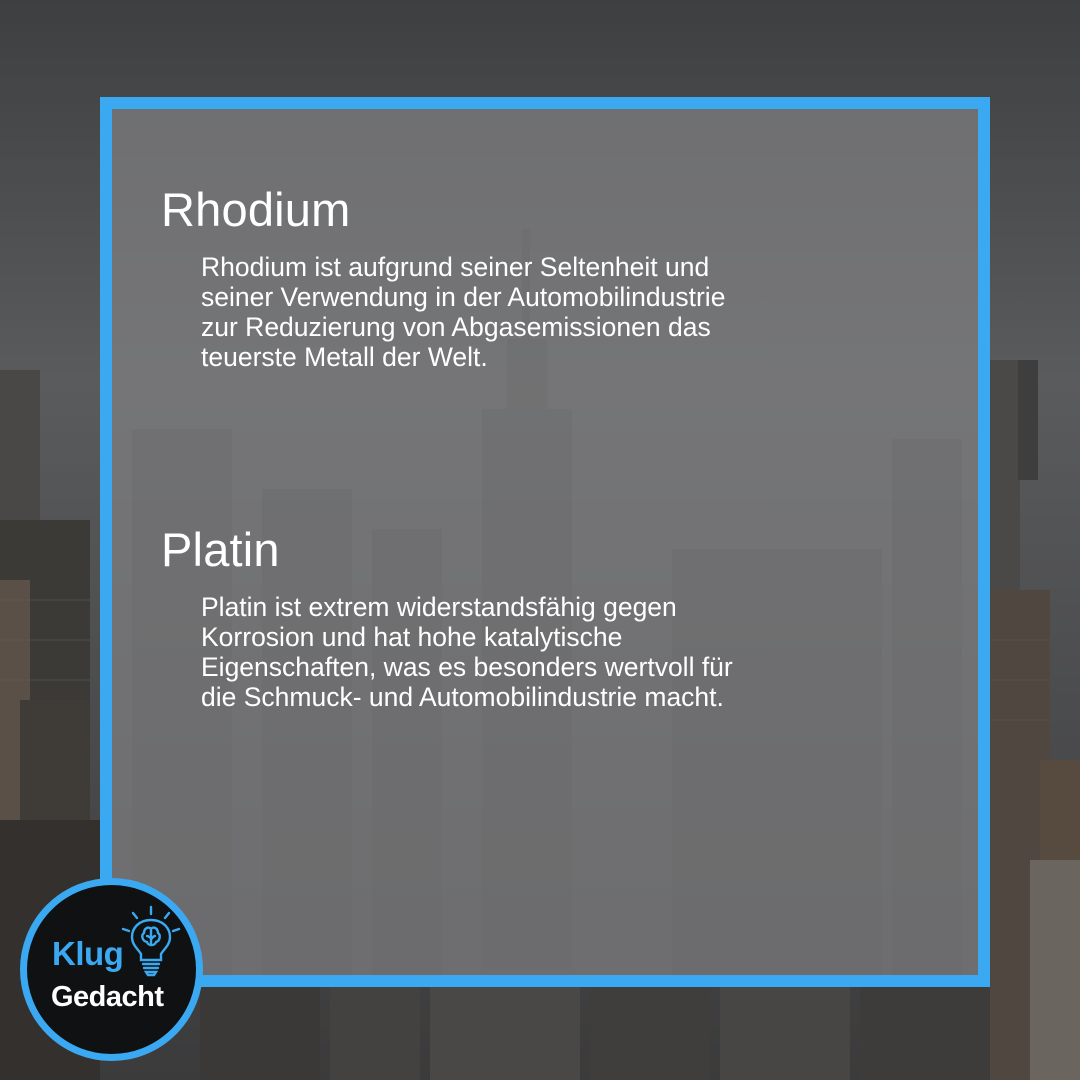  I want to click on text-line: Platin ist extrem widerstandsfähig gegen, so click(439, 607).